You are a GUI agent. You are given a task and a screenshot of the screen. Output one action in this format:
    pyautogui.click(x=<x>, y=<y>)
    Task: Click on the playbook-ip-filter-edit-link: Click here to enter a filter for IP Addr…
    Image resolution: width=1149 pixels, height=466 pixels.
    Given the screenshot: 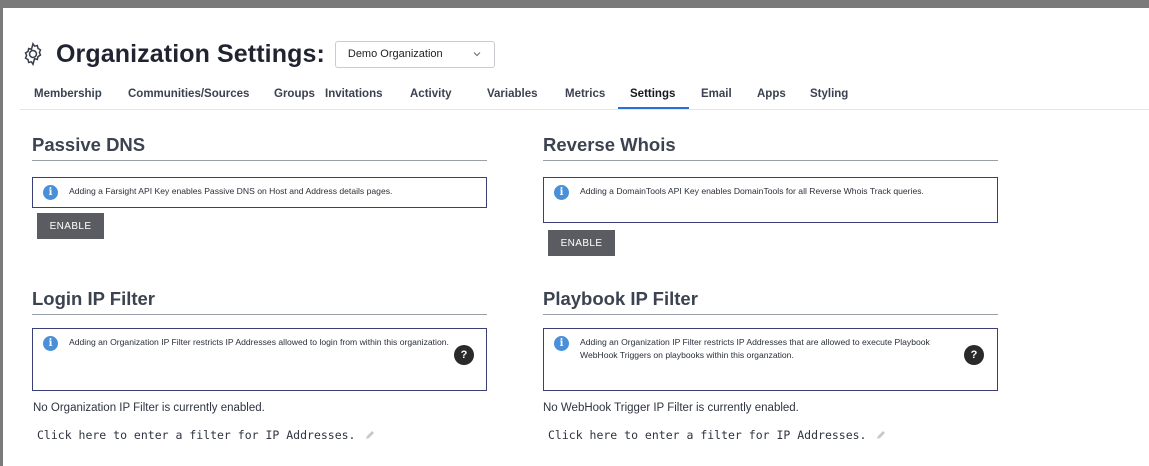 What is the action you would take?
    pyautogui.click(x=717, y=435)
    